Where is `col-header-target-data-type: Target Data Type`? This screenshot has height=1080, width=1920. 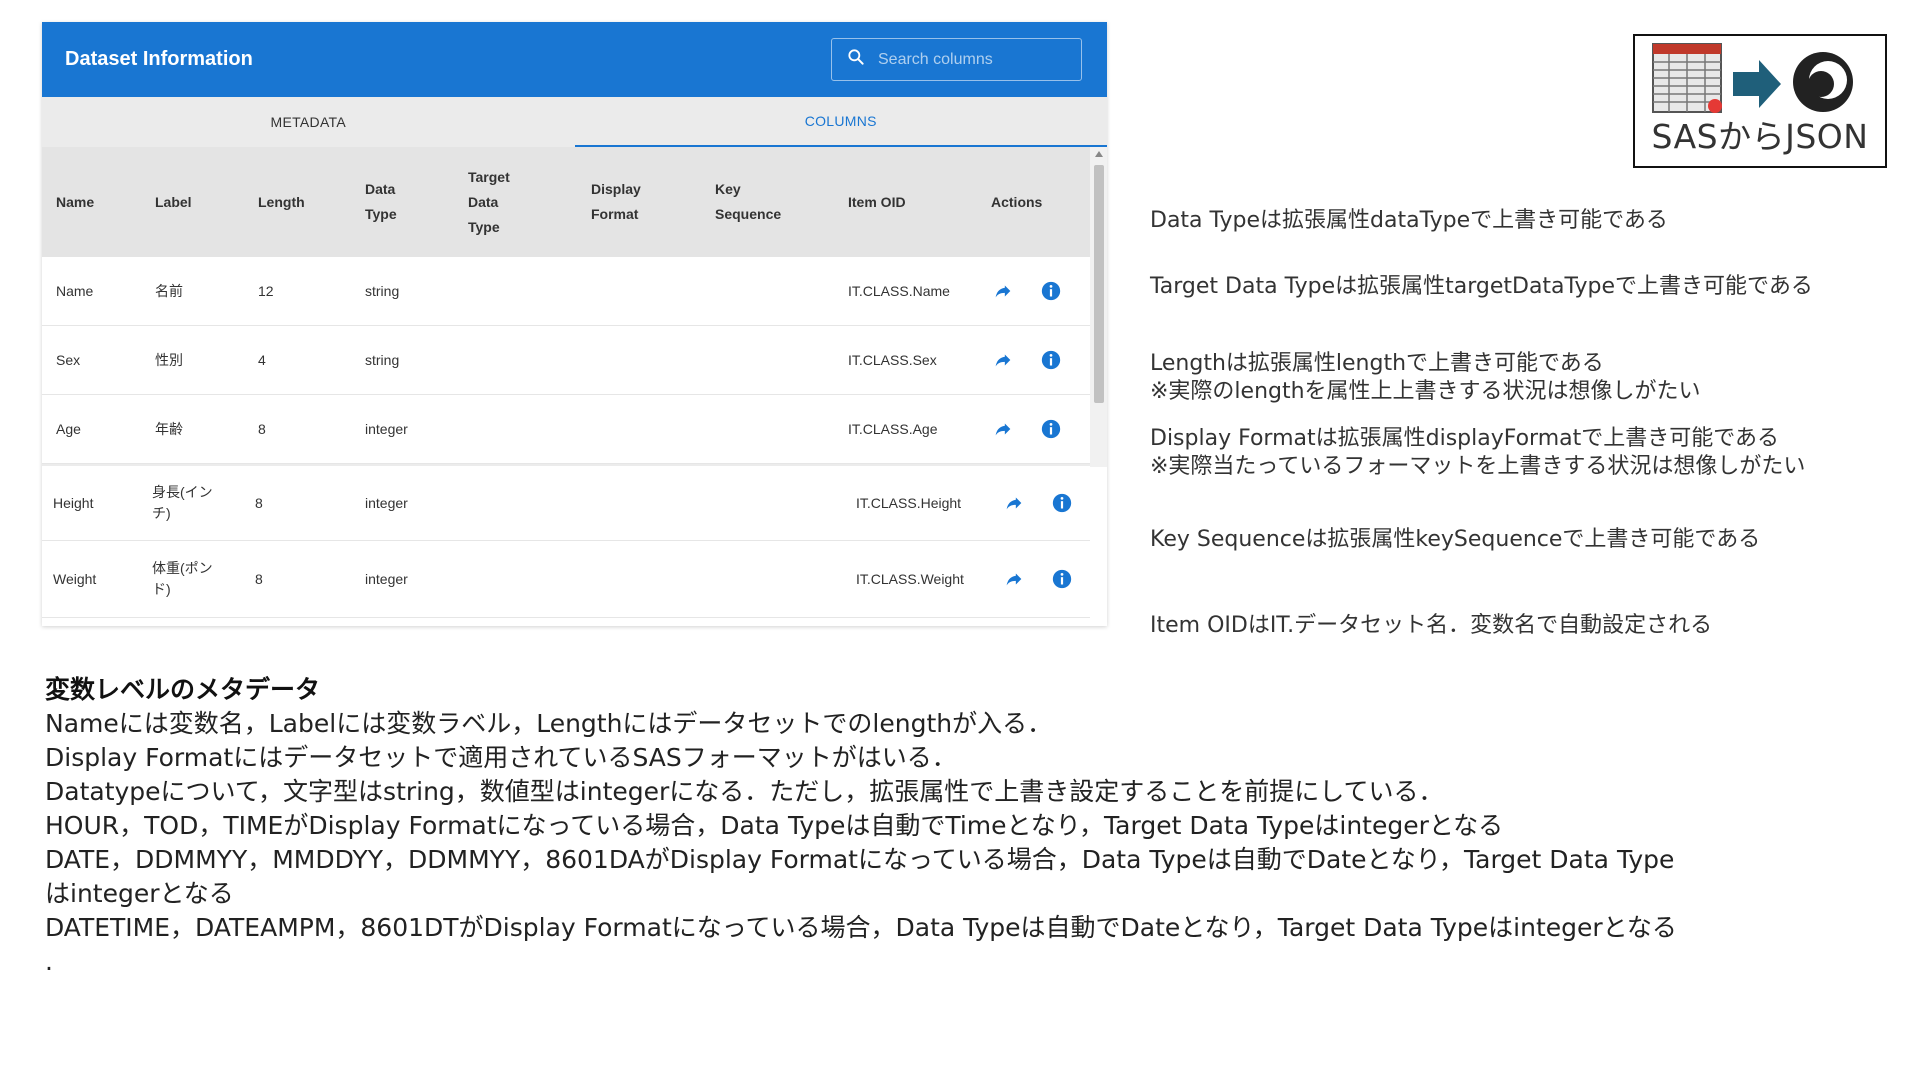 col-header-target-data-type: Target Data Type is located at coordinates (515, 202).